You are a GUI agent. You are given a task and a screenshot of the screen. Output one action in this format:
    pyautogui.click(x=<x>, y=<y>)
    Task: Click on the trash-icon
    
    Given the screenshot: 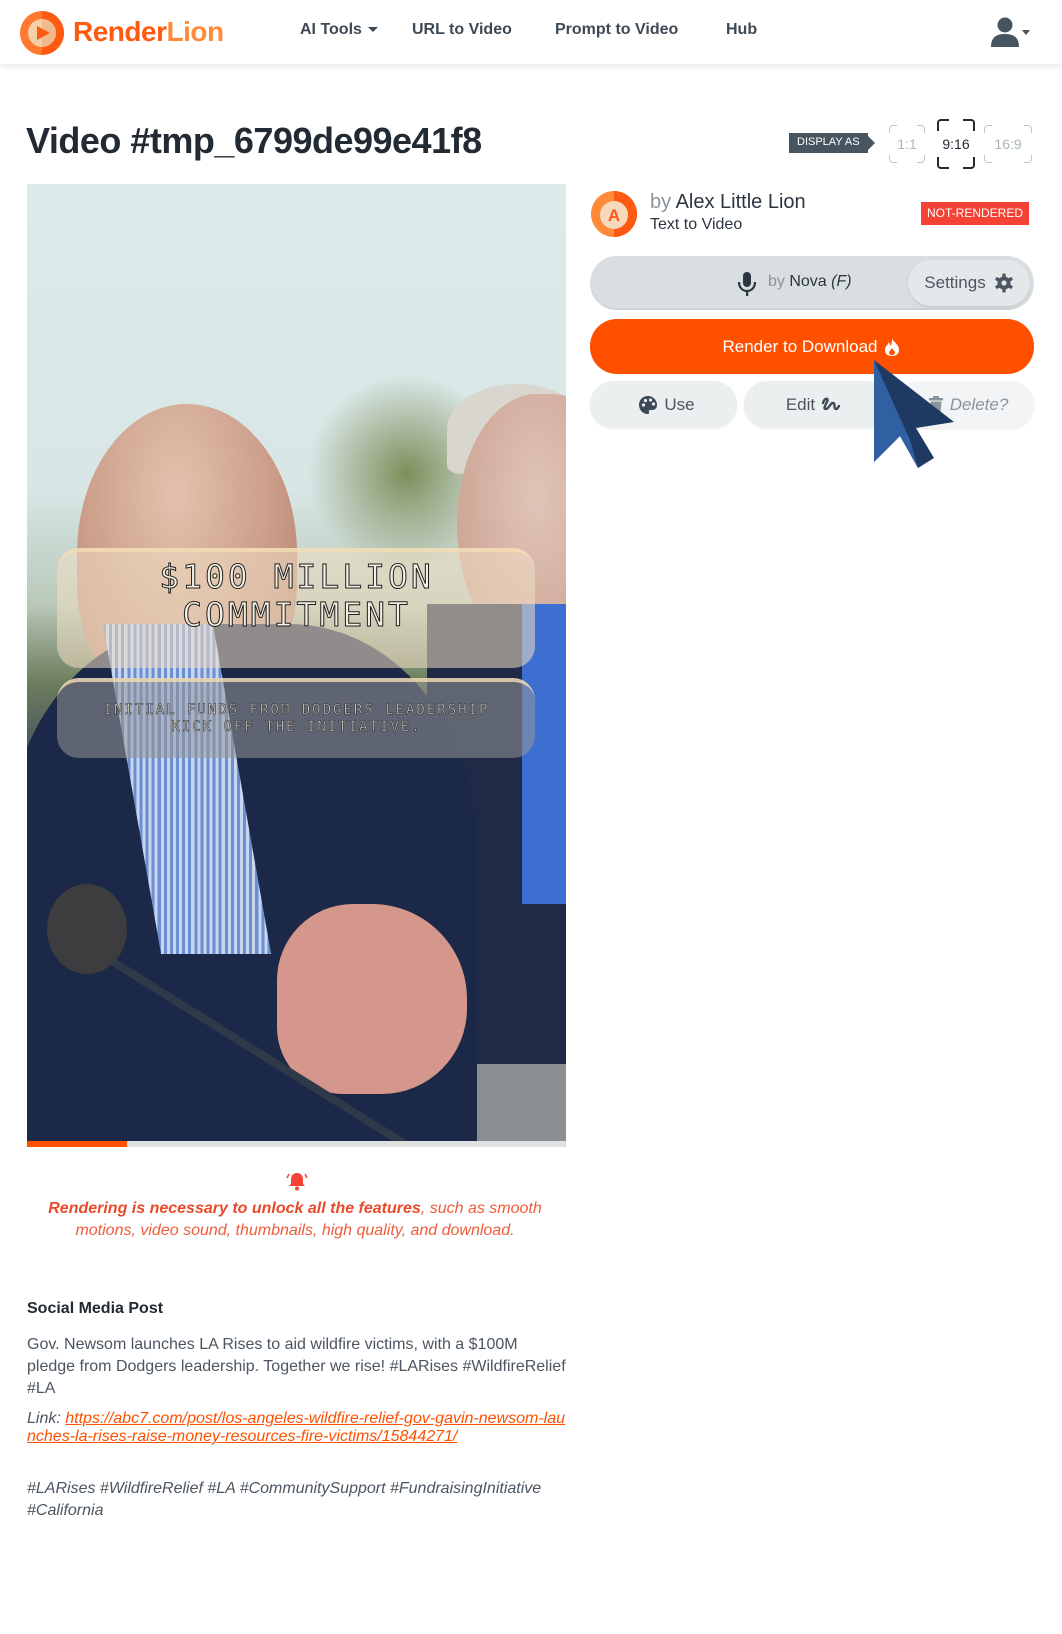 What is the action you would take?
    pyautogui.click(x=935, y=404)
    